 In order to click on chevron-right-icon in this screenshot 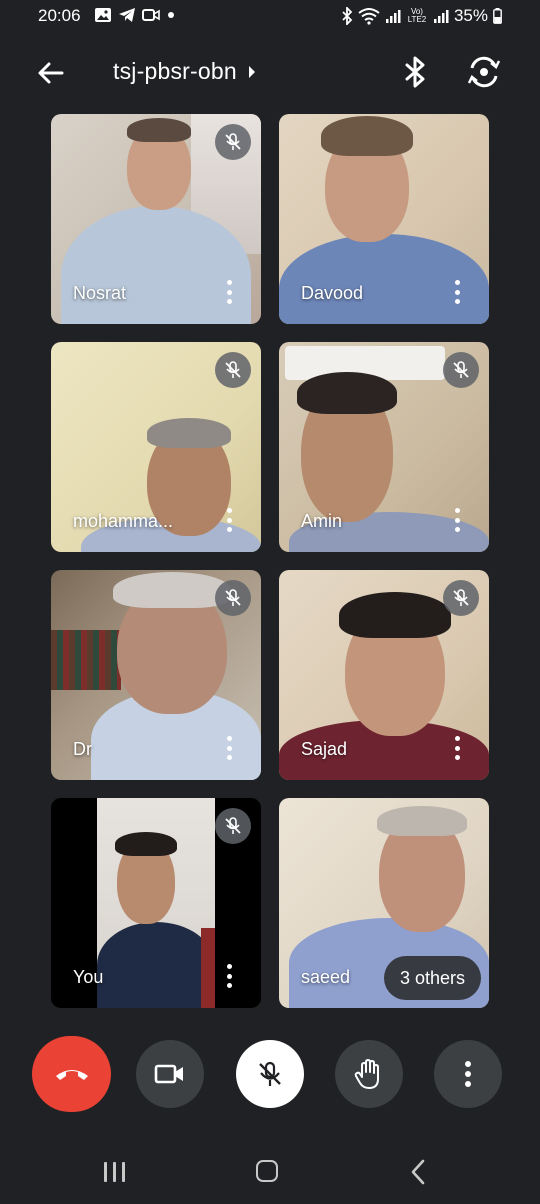, I will do `click(251, 71)`.